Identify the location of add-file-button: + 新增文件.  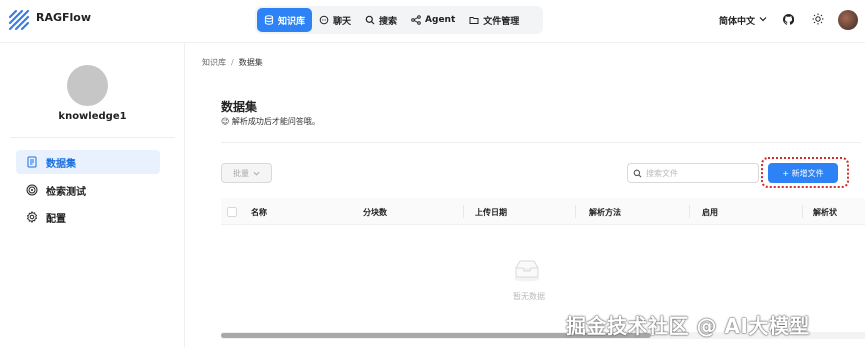
(803, 173).